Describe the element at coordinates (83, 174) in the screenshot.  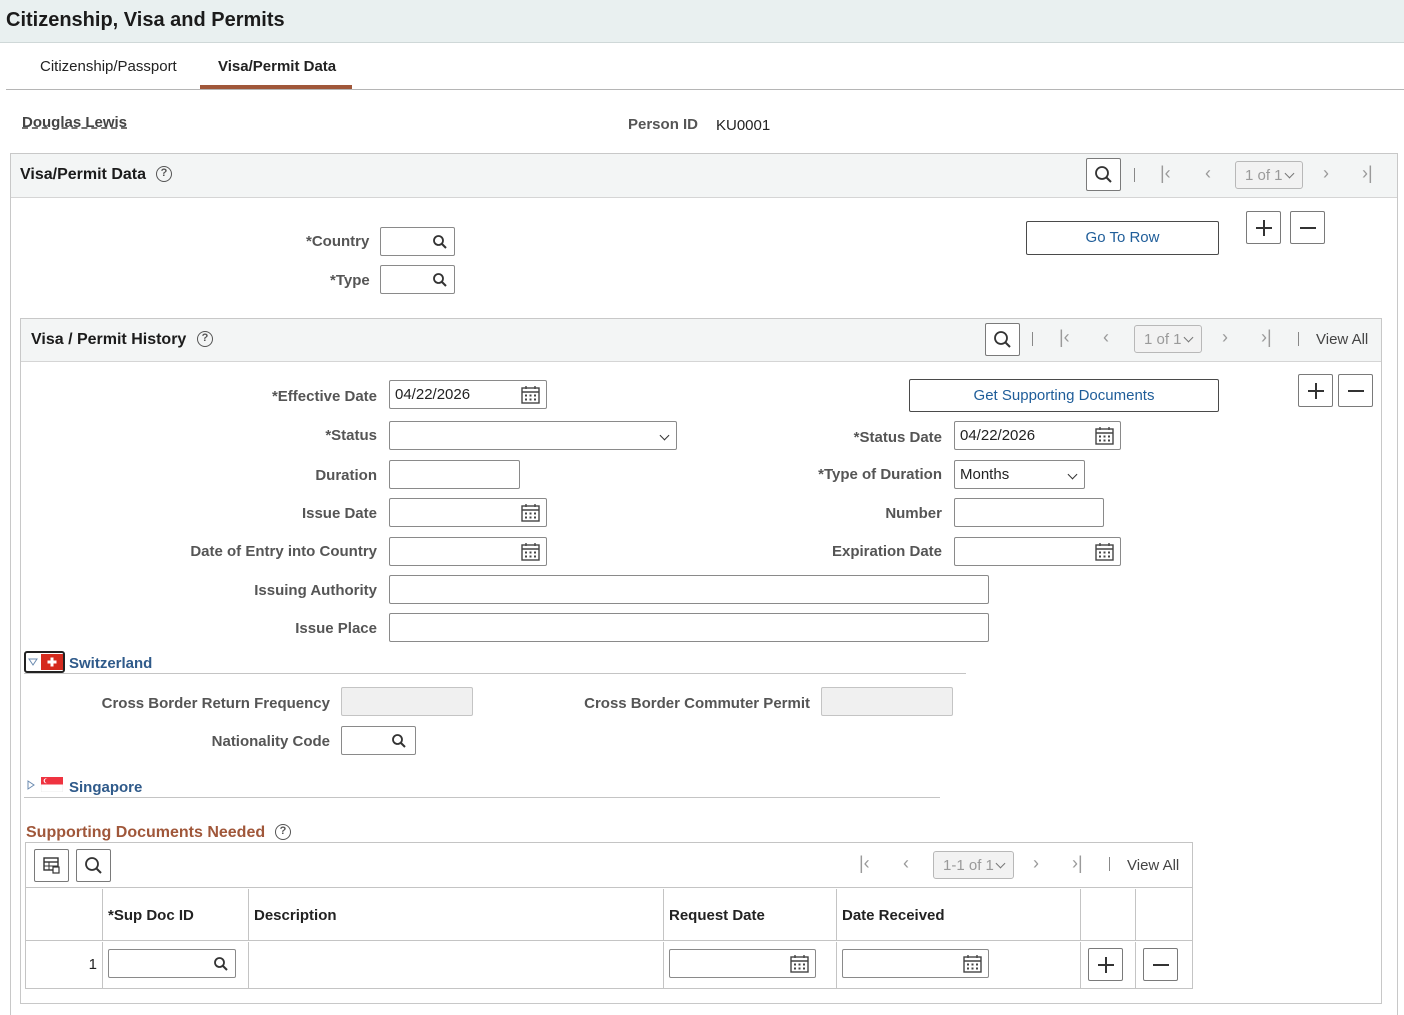
I see `visa-permit-panel-title: Visa/Permit Data` at that location.